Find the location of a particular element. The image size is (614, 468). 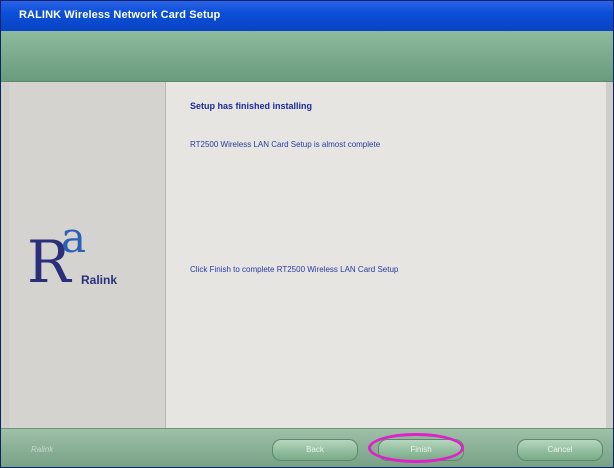

header-banner is located at coordinates (307, 56).